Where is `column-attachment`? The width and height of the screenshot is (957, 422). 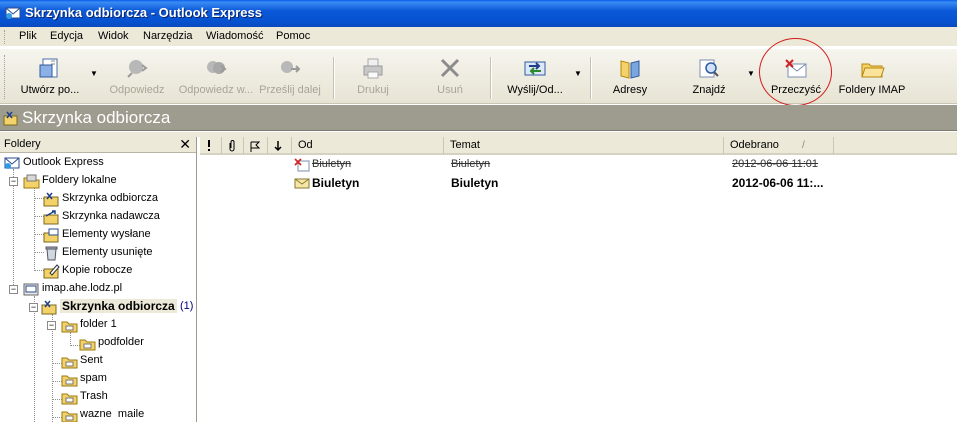
column-attachment is located at coordinates (233, 145).